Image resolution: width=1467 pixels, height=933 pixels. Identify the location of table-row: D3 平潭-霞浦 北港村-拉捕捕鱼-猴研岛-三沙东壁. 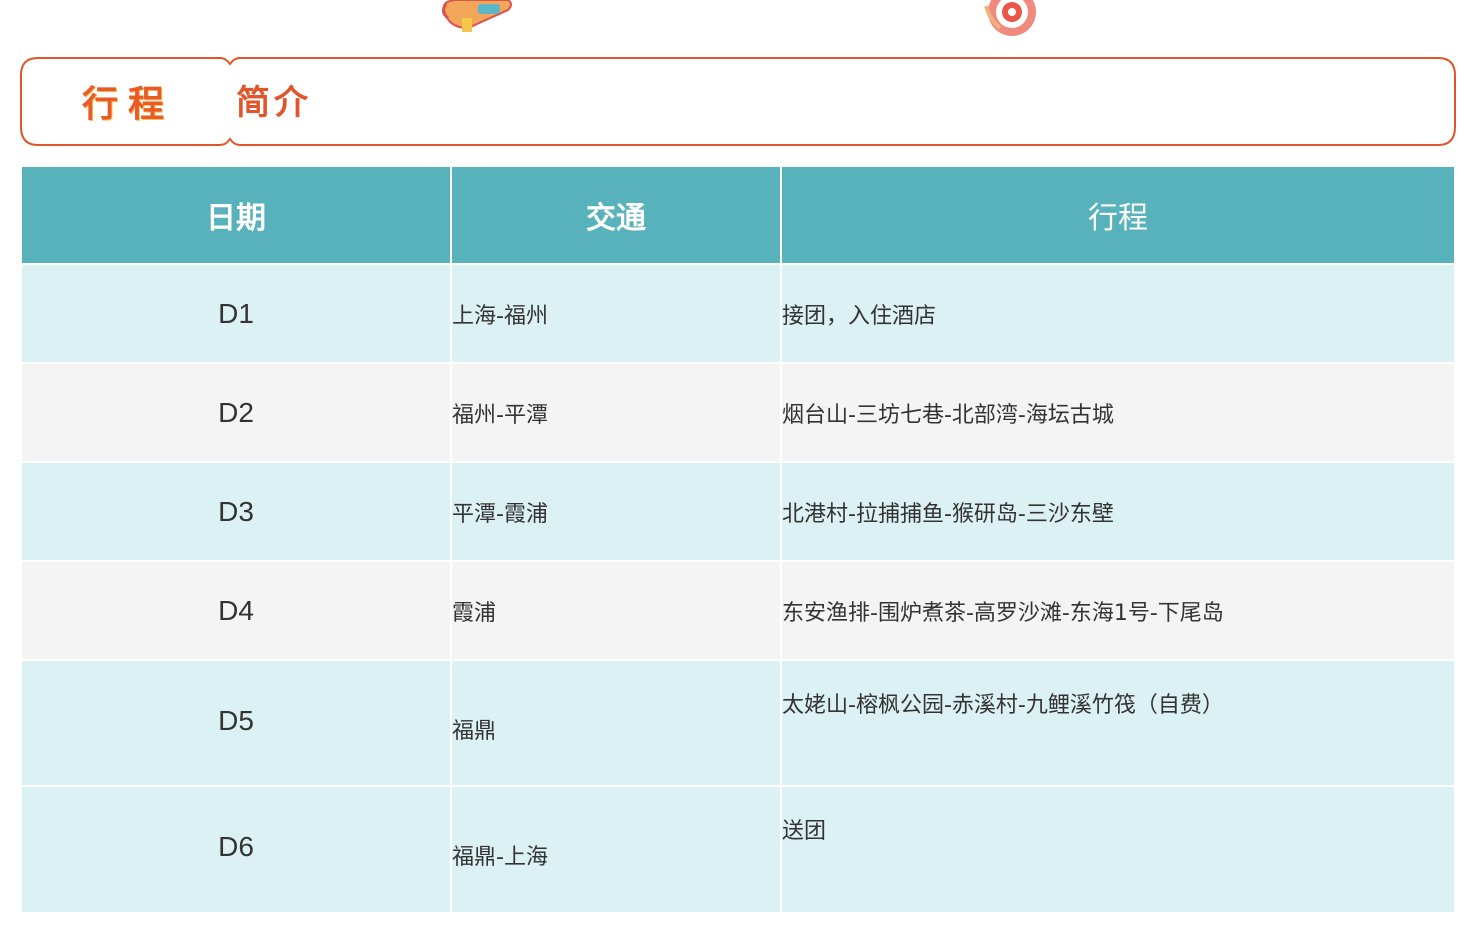
(738, 511).